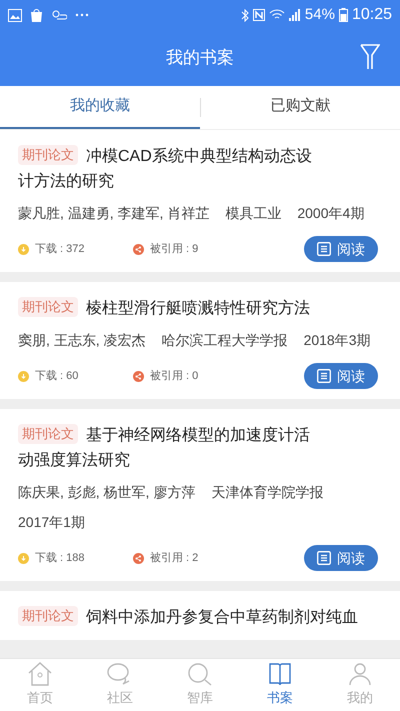 This screenshot has width=400, height=711. Describe the element at coordinates (280, 674) in the screenshot. I see `book-icon` at that location.